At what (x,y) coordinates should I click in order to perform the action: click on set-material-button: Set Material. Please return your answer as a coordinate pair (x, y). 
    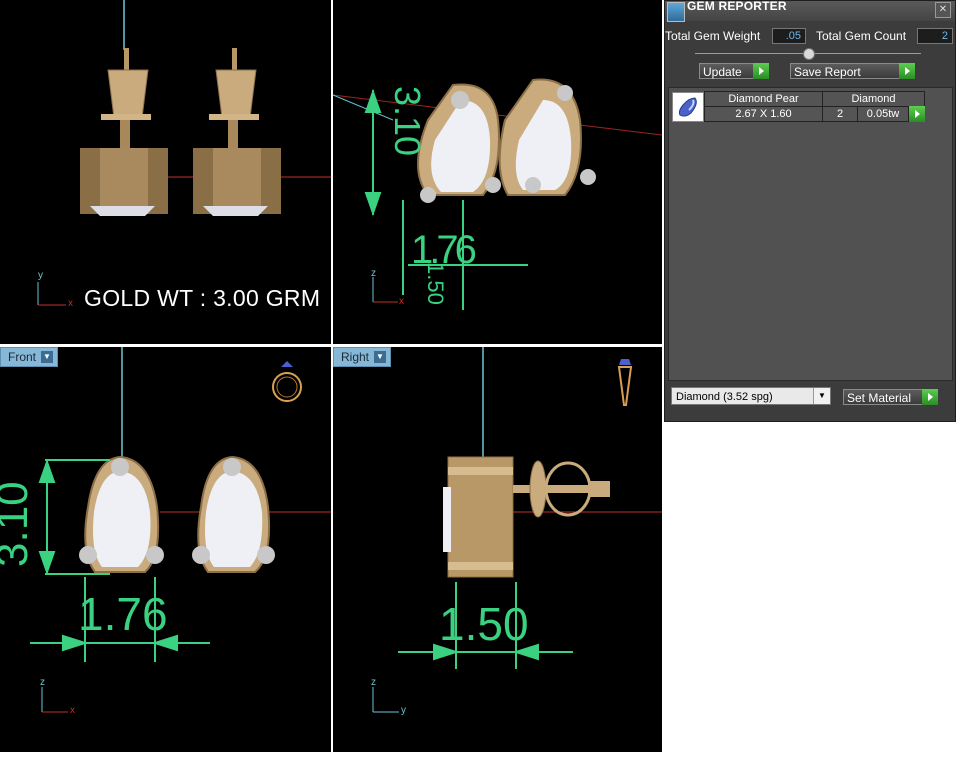
    Looking at the image, I should click on (890, 397).